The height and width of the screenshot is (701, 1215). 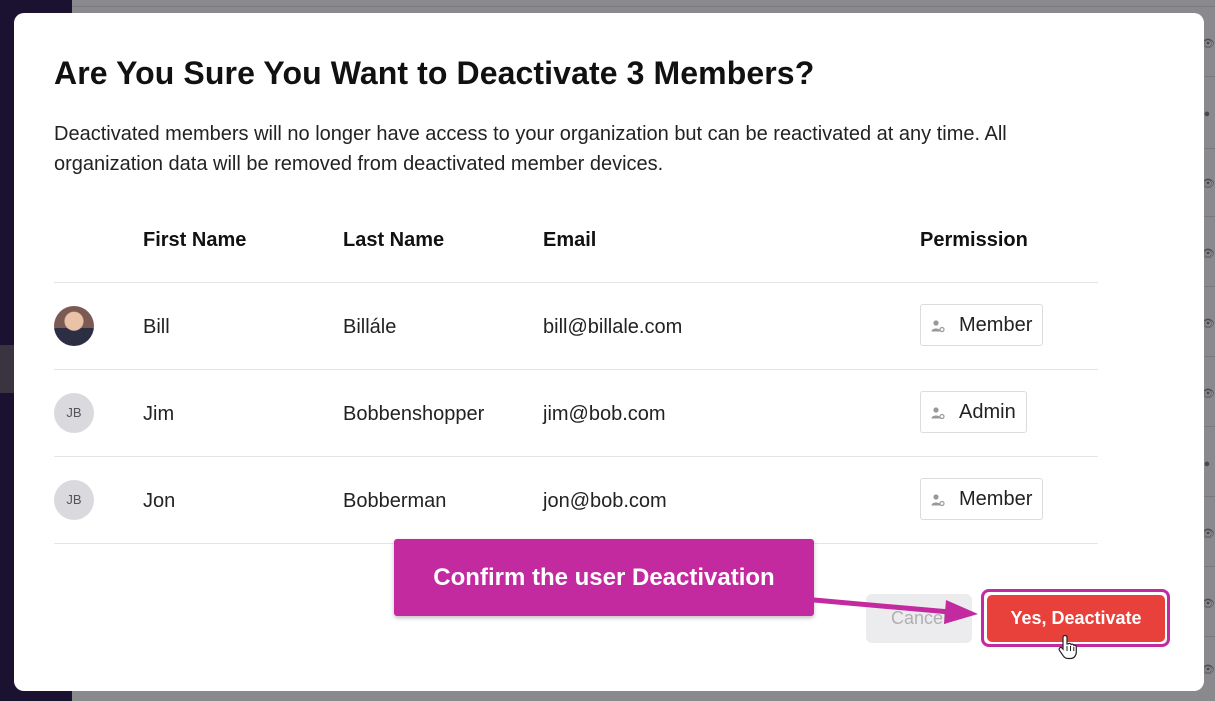 I want to click on hand-pointer-icon, so click(x=1067, y=647).